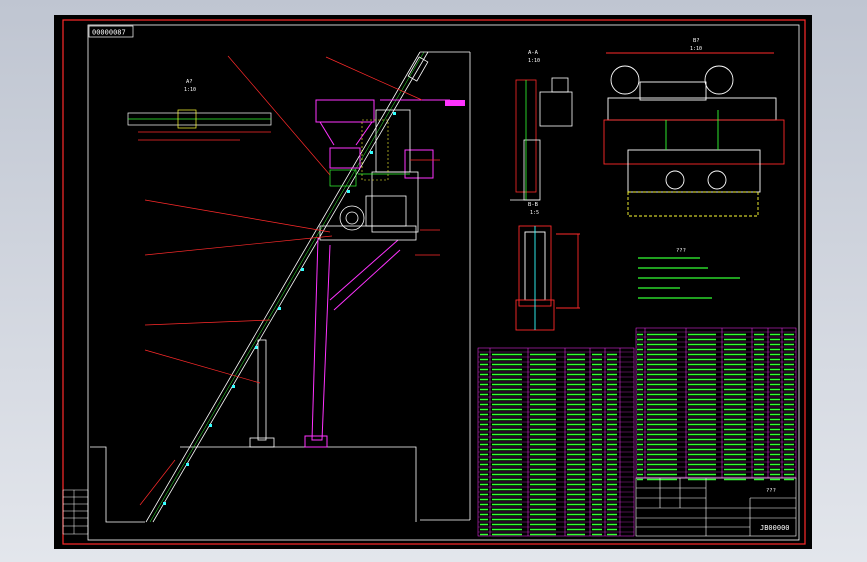 The height and width of the screenshot is (562, 867). Describe the element at coordinates (534, 61) in the screenshot. I see `view-a-scale: 1:10` at that location.